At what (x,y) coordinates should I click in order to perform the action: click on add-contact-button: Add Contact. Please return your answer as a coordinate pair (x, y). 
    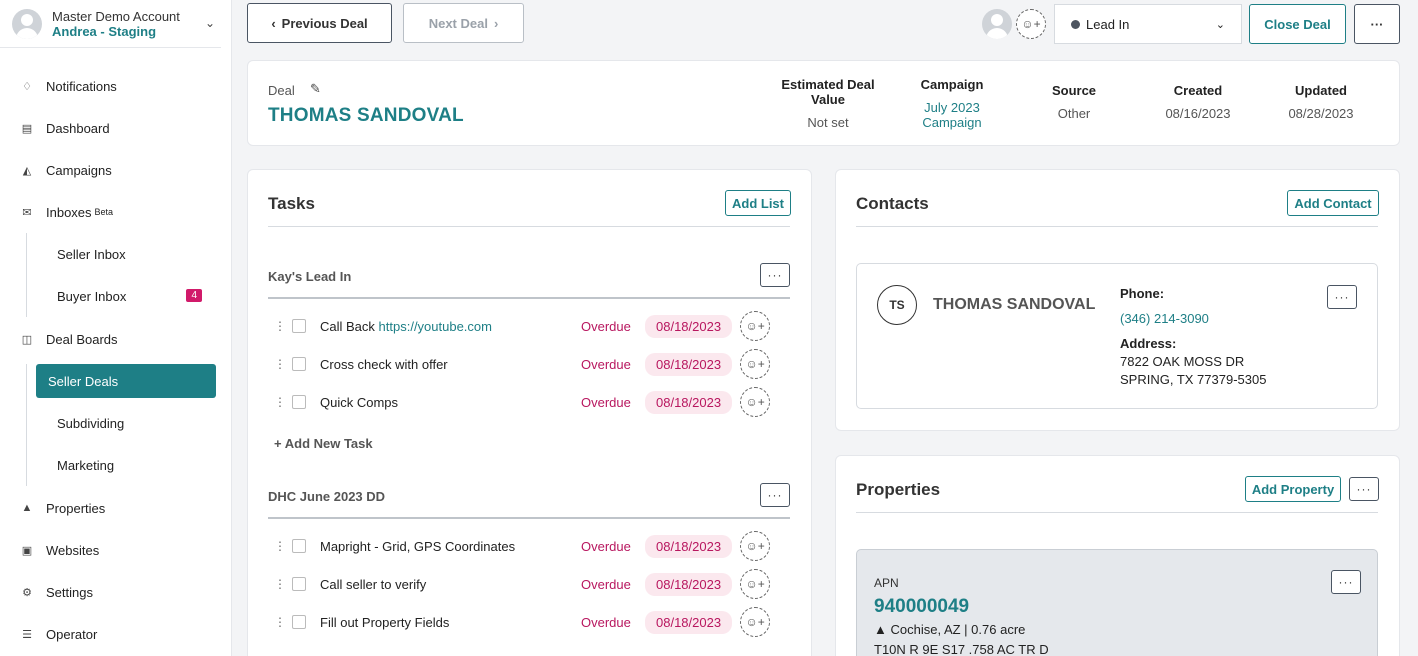
    Looking at the image, I should click on (1333, 203).